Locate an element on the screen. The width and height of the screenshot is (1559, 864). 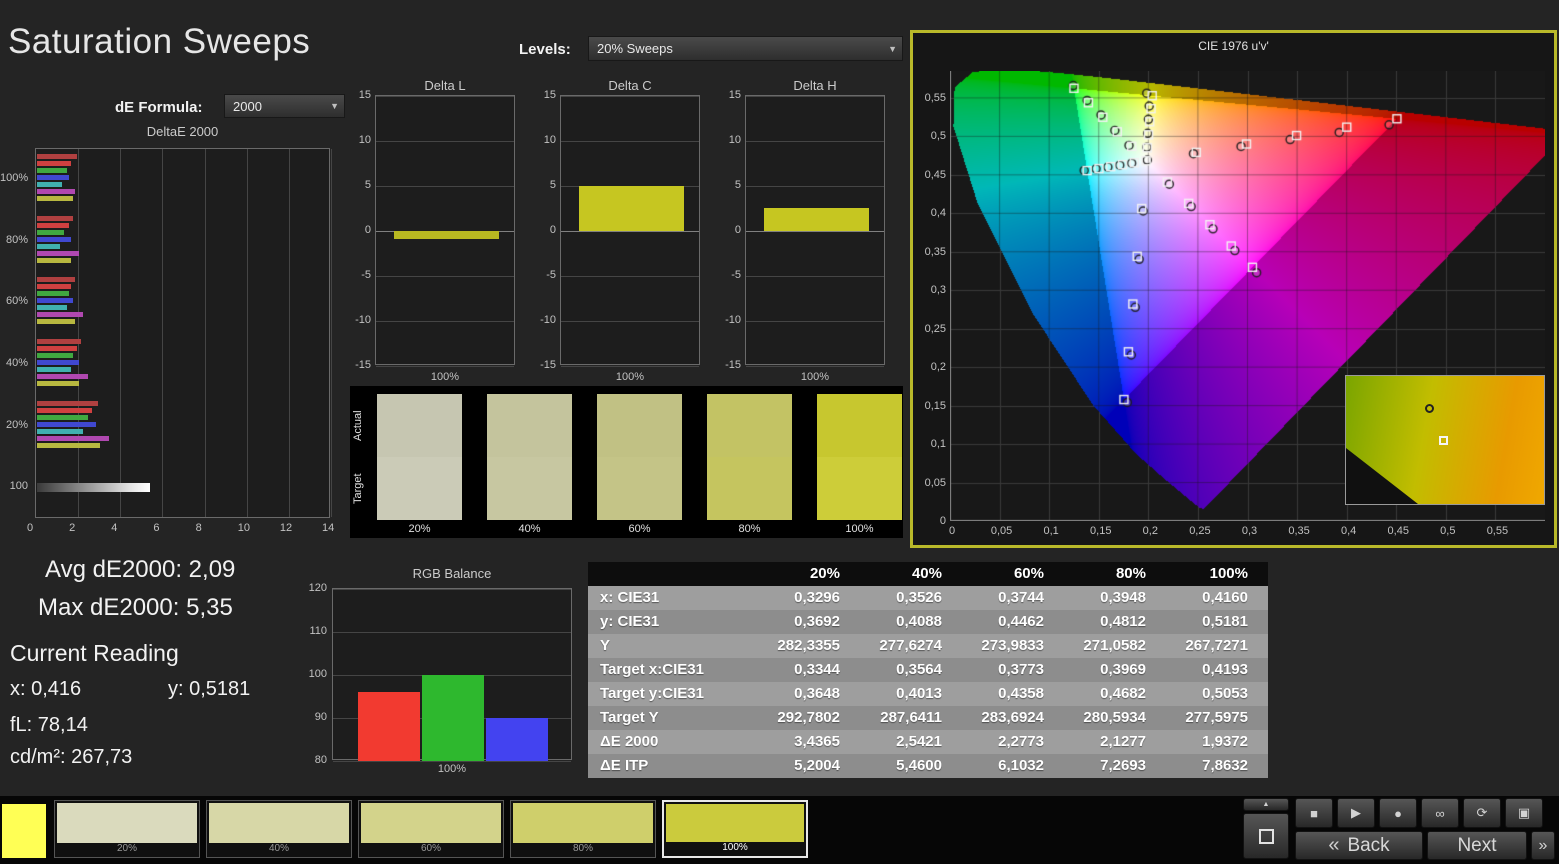
delta-l-chart: Delta L 15 10 5 0 -5 -10 -15 100% is located at coordinates (435, 230).